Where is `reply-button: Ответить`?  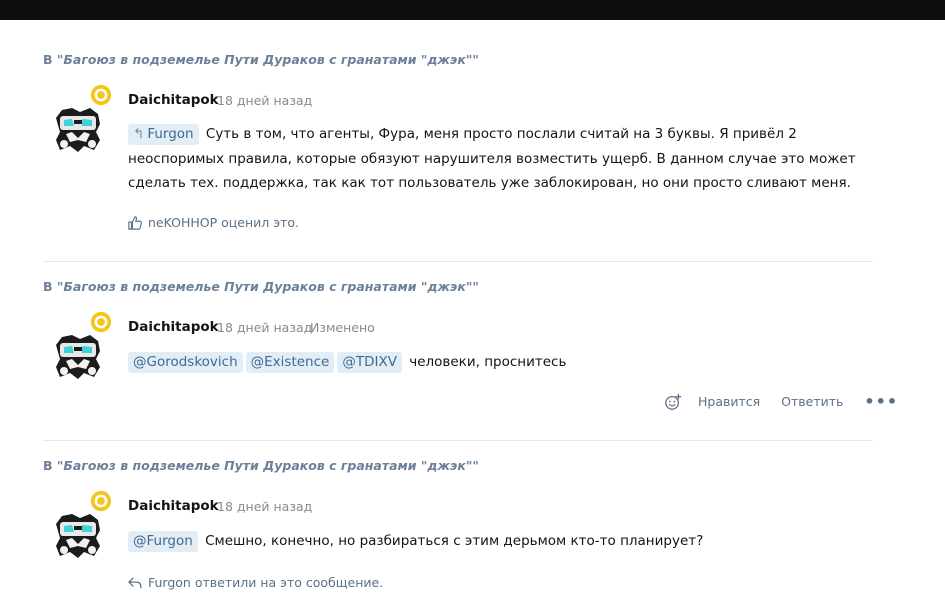
reply-button: Ответить is located at coordinates (812, 401).